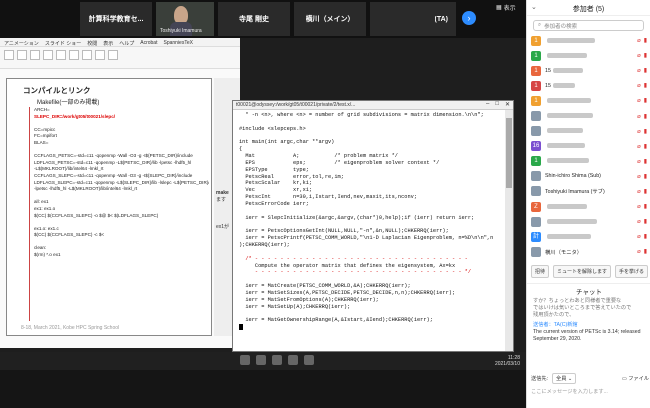 The height and width of the screenshot is (408, 650). I want to click on code-line: Vec xr,xi;, so click(276, 190).